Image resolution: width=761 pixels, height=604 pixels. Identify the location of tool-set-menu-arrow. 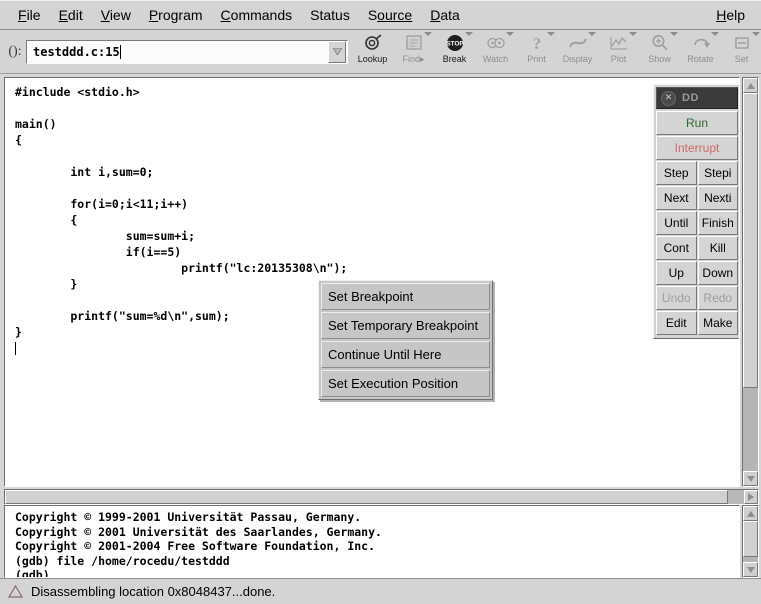
(756, 33).